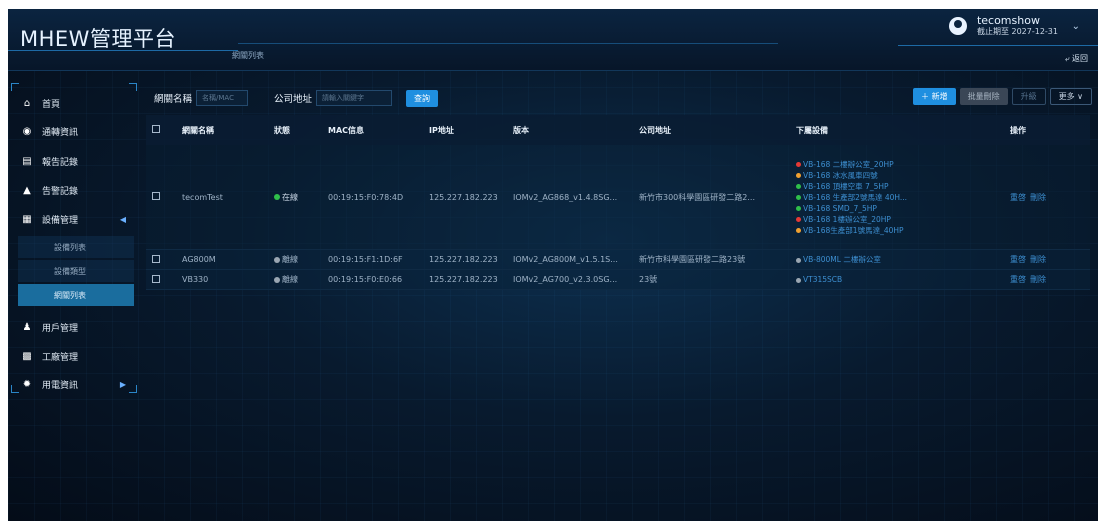 The height and width of the screenshot is (523, 1105). What do you see at coordinates (27, 356) in the screenshot?
I see `factory-icon: ▩` at bounding box center [27, 356].